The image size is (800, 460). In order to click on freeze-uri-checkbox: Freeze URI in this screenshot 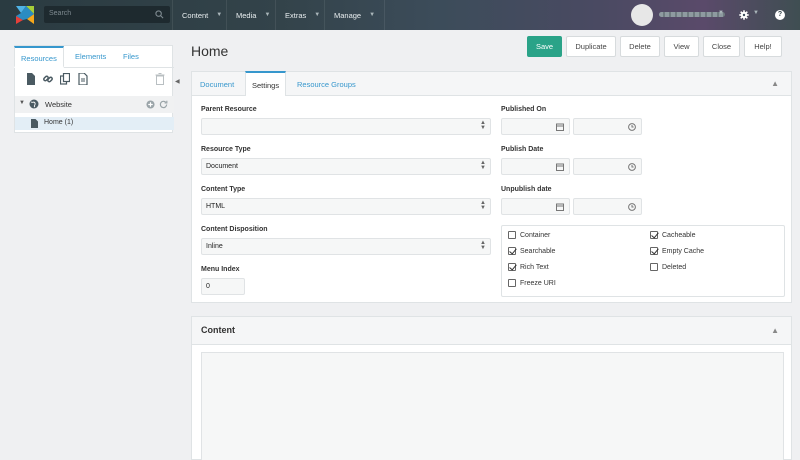, I will do `click(532, 283)`.